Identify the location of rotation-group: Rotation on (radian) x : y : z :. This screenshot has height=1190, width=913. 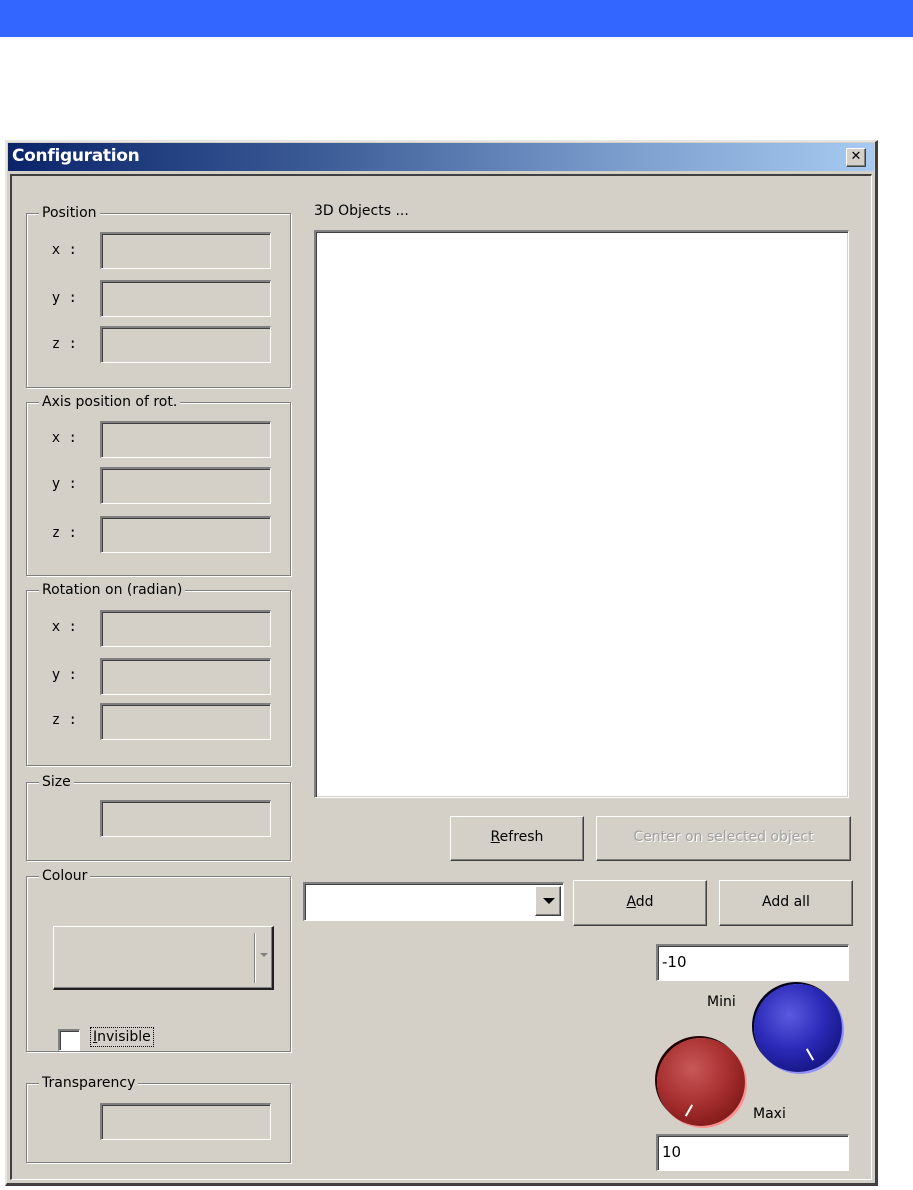
(158, 673).